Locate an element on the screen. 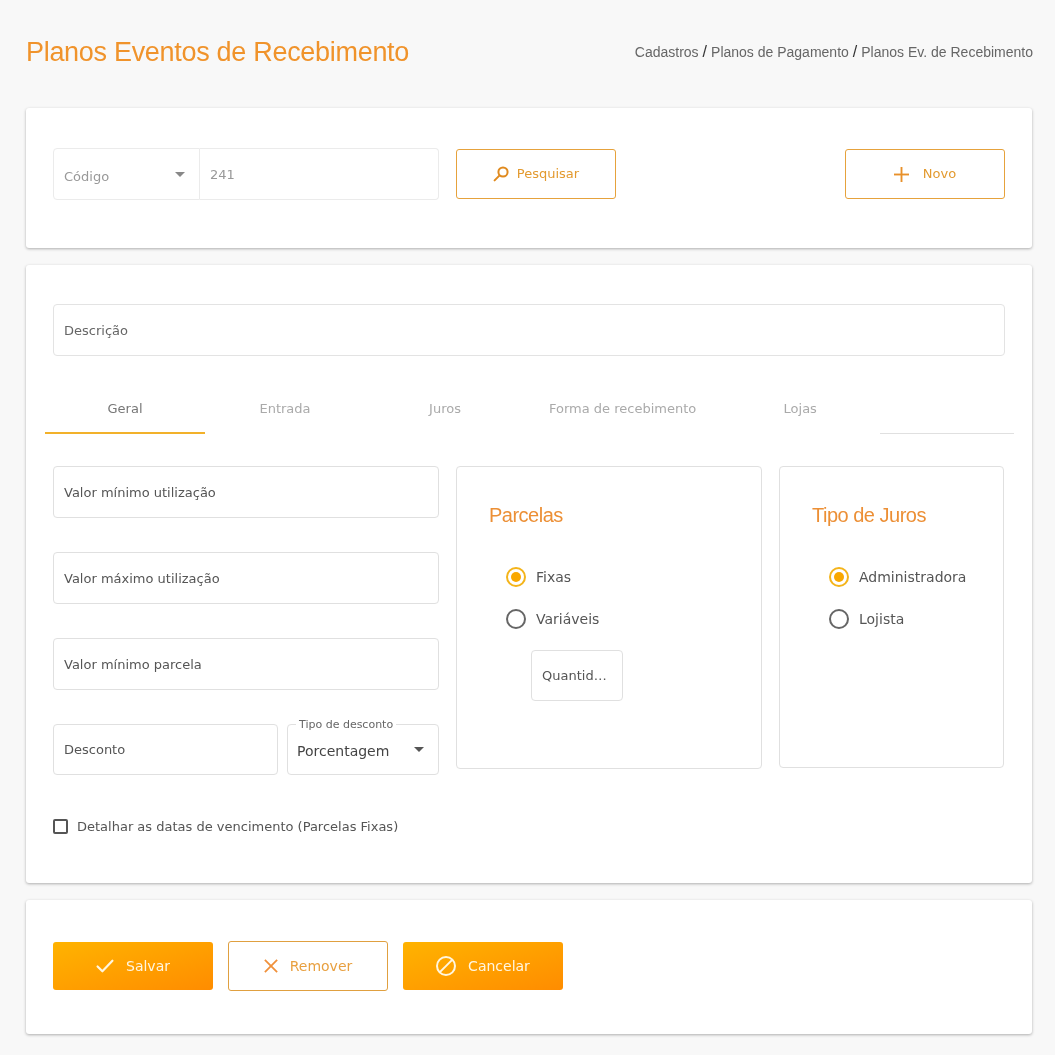  description-field: Descrição is located at coordinates (529, 330).